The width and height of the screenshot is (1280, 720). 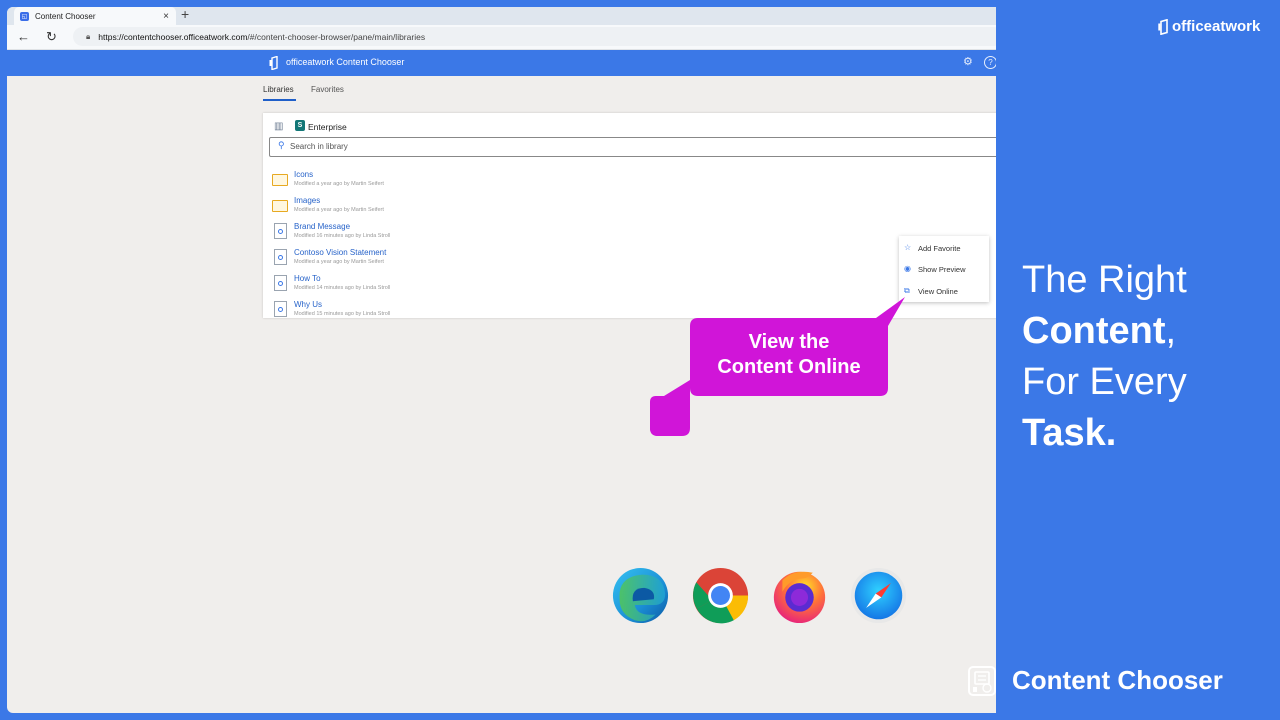 I want to click on menu-item-add-favorite: ☆ Add Favorite, so click(x=944, y=248).